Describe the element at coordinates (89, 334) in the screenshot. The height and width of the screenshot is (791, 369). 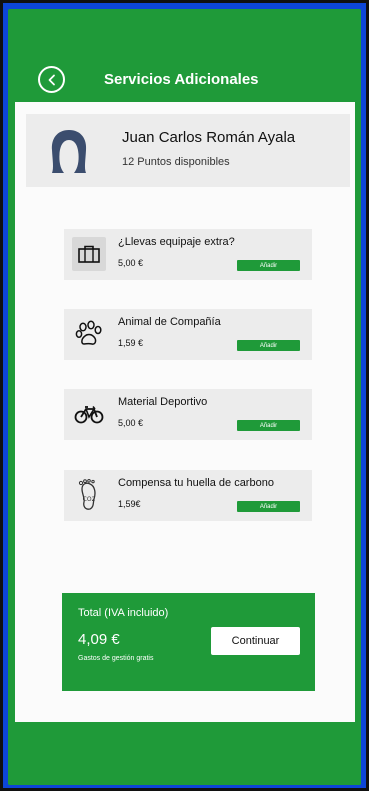
I see `paw-icon` at that location.